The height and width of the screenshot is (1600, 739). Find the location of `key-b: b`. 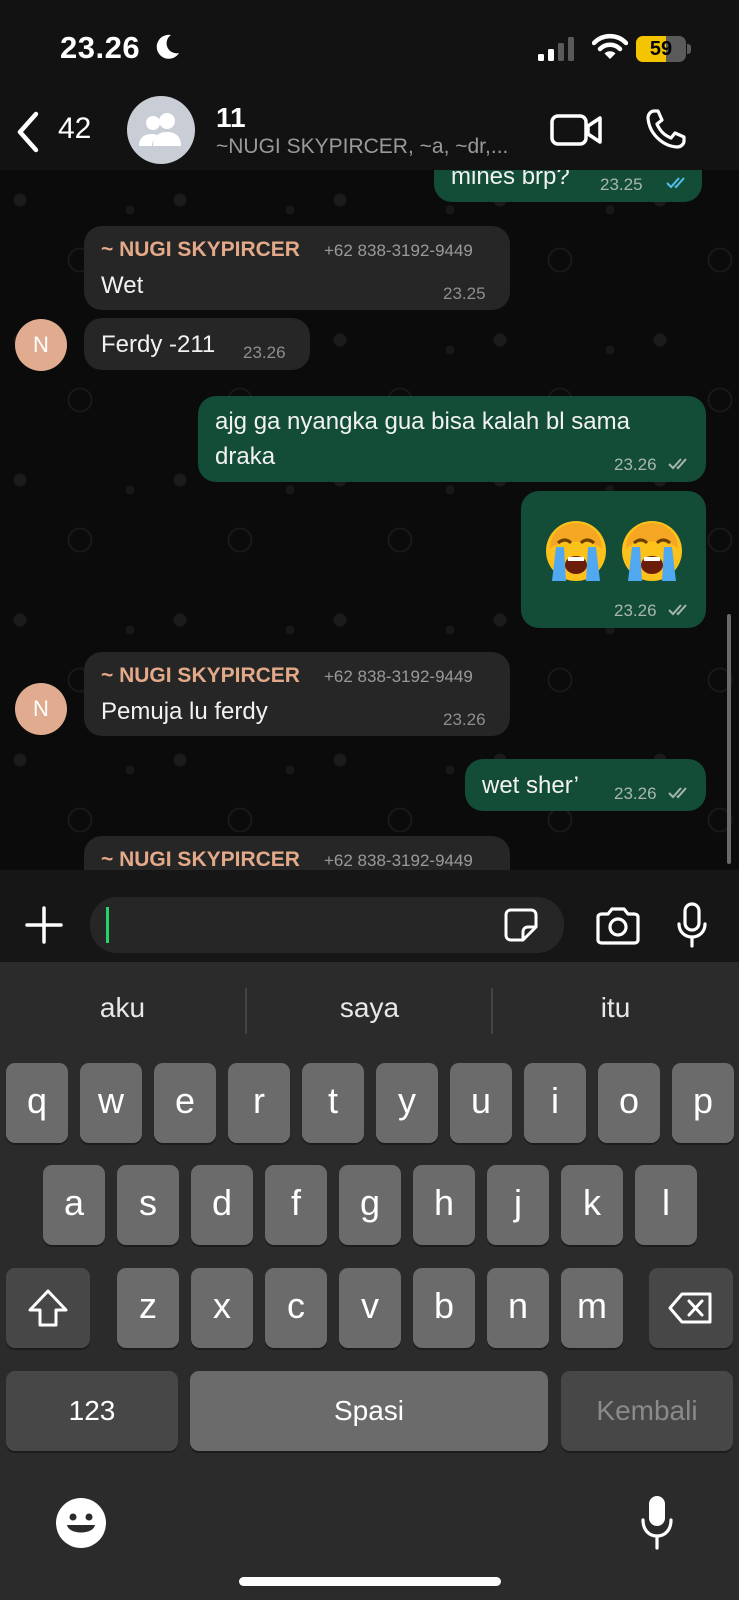

key-b: b is located at coordinates (444, 1308).